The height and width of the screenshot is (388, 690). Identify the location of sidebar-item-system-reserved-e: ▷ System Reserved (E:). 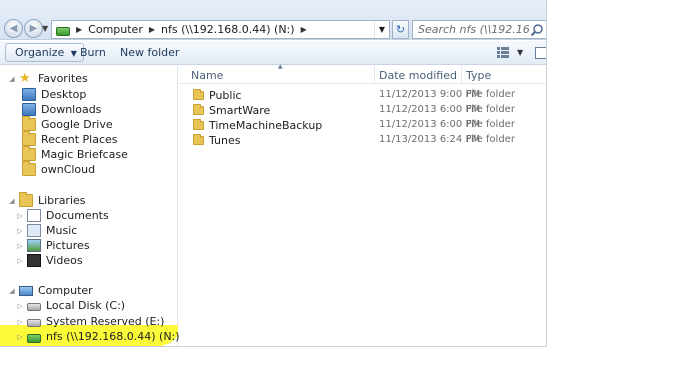
(90, 321).